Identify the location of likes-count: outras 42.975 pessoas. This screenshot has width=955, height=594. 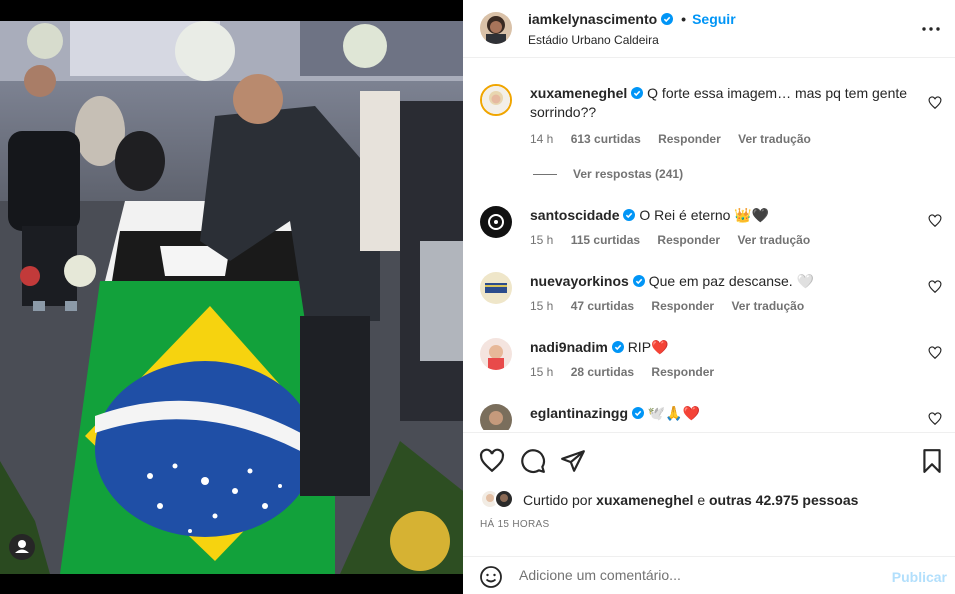
(783, 500).